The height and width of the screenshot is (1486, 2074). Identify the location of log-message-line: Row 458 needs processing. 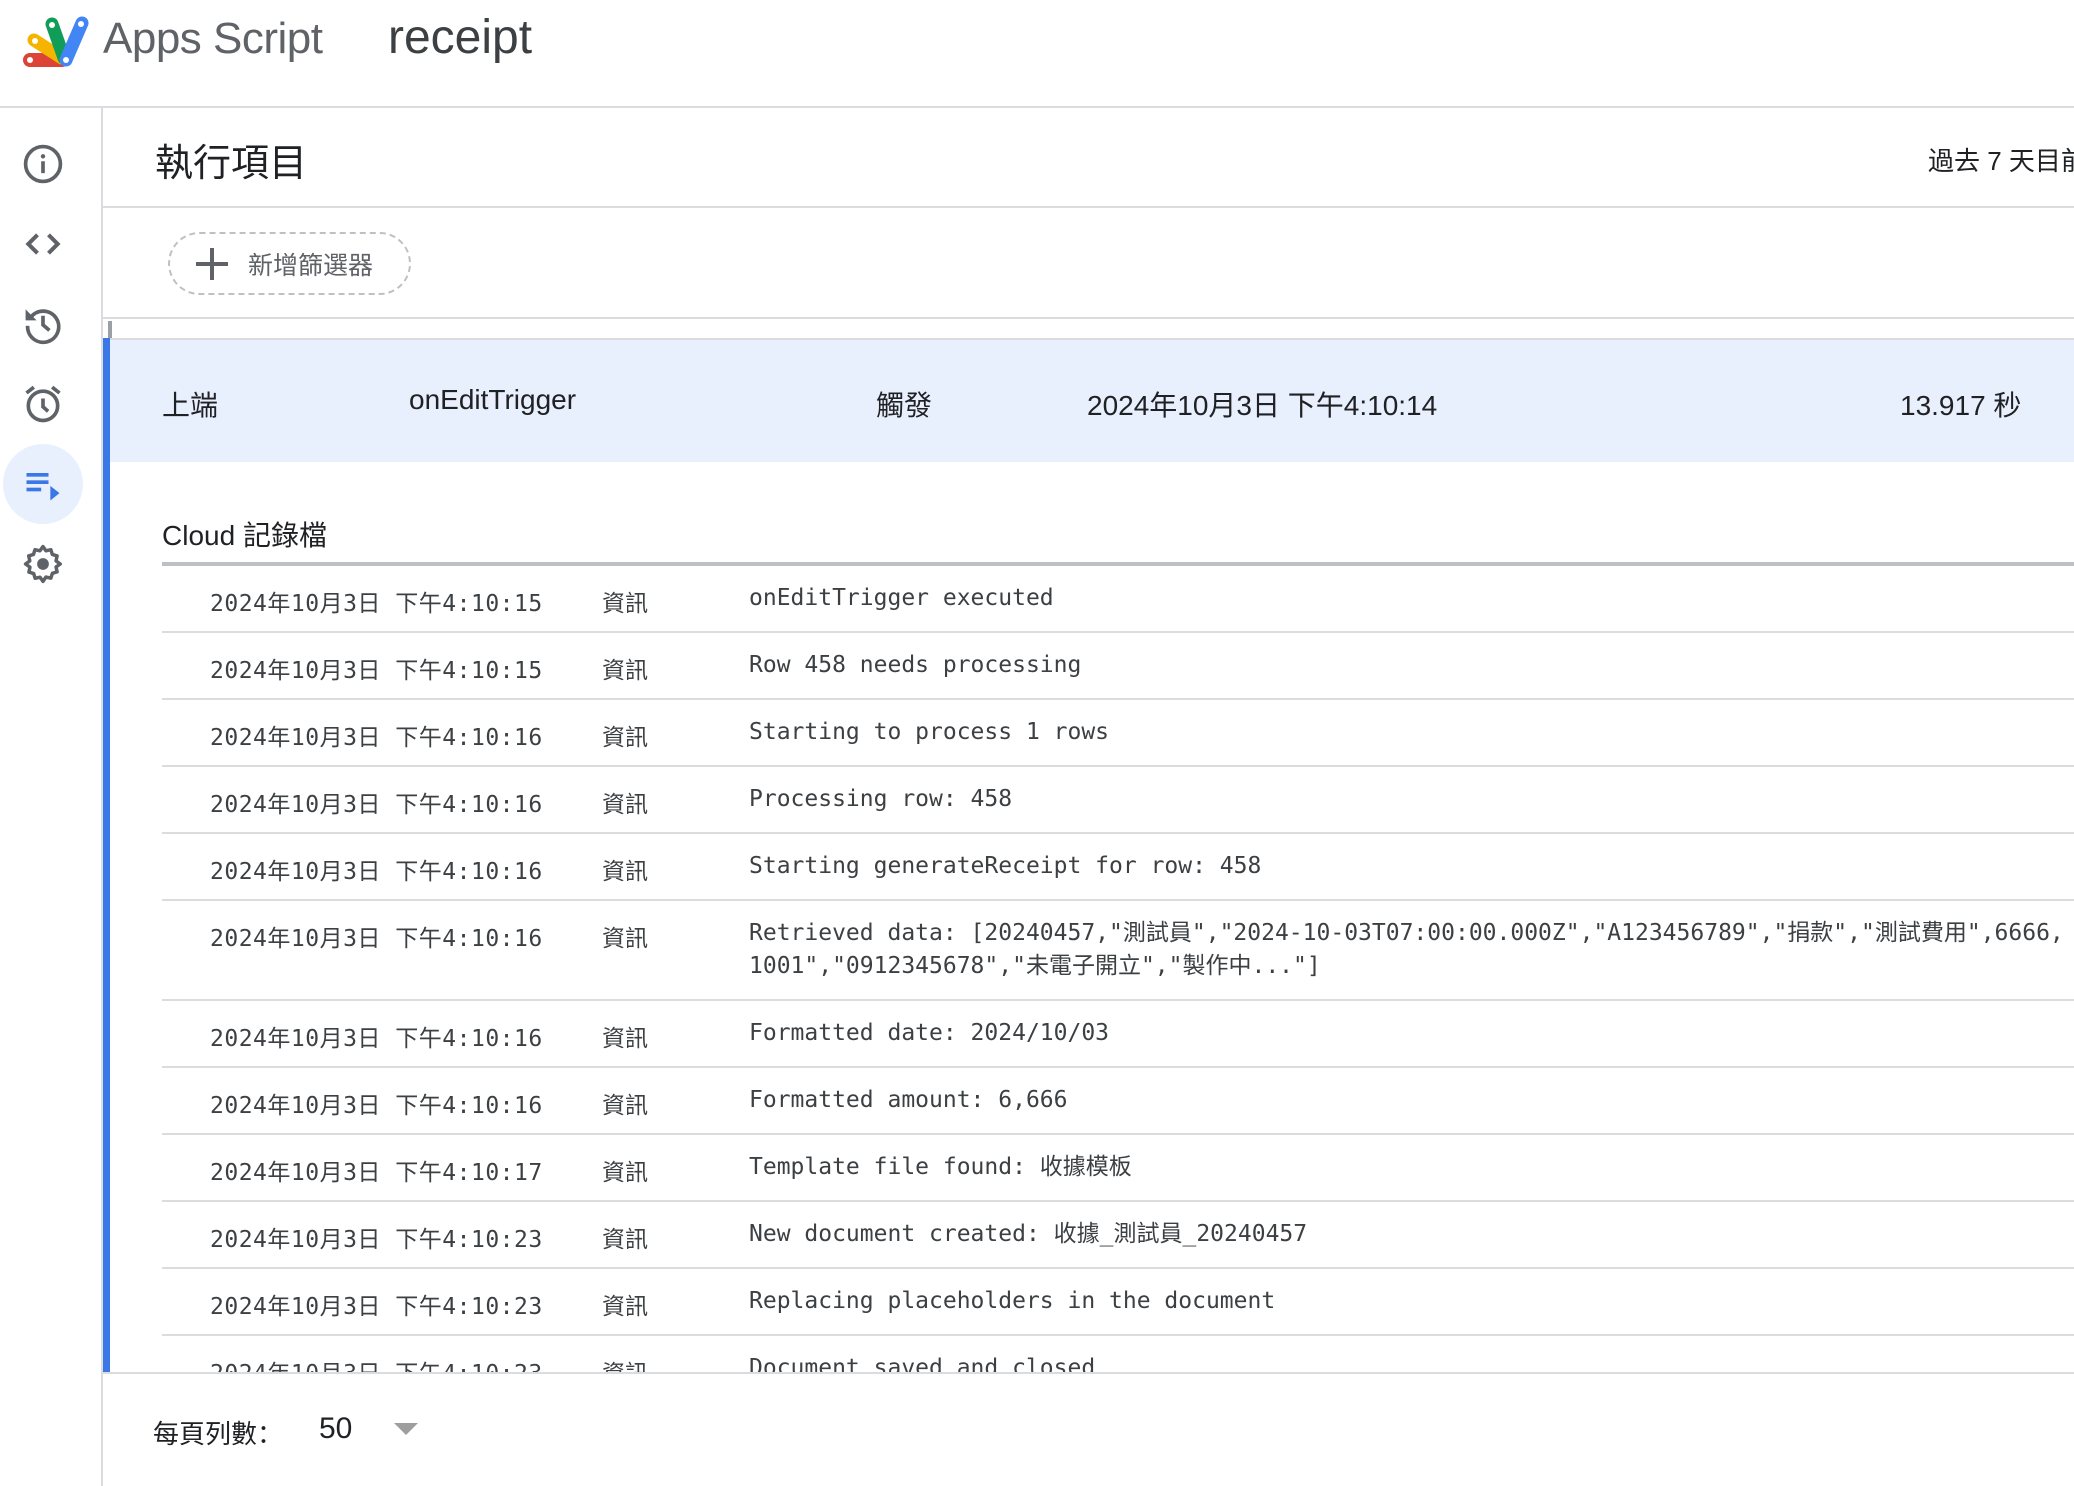
(915, 665).